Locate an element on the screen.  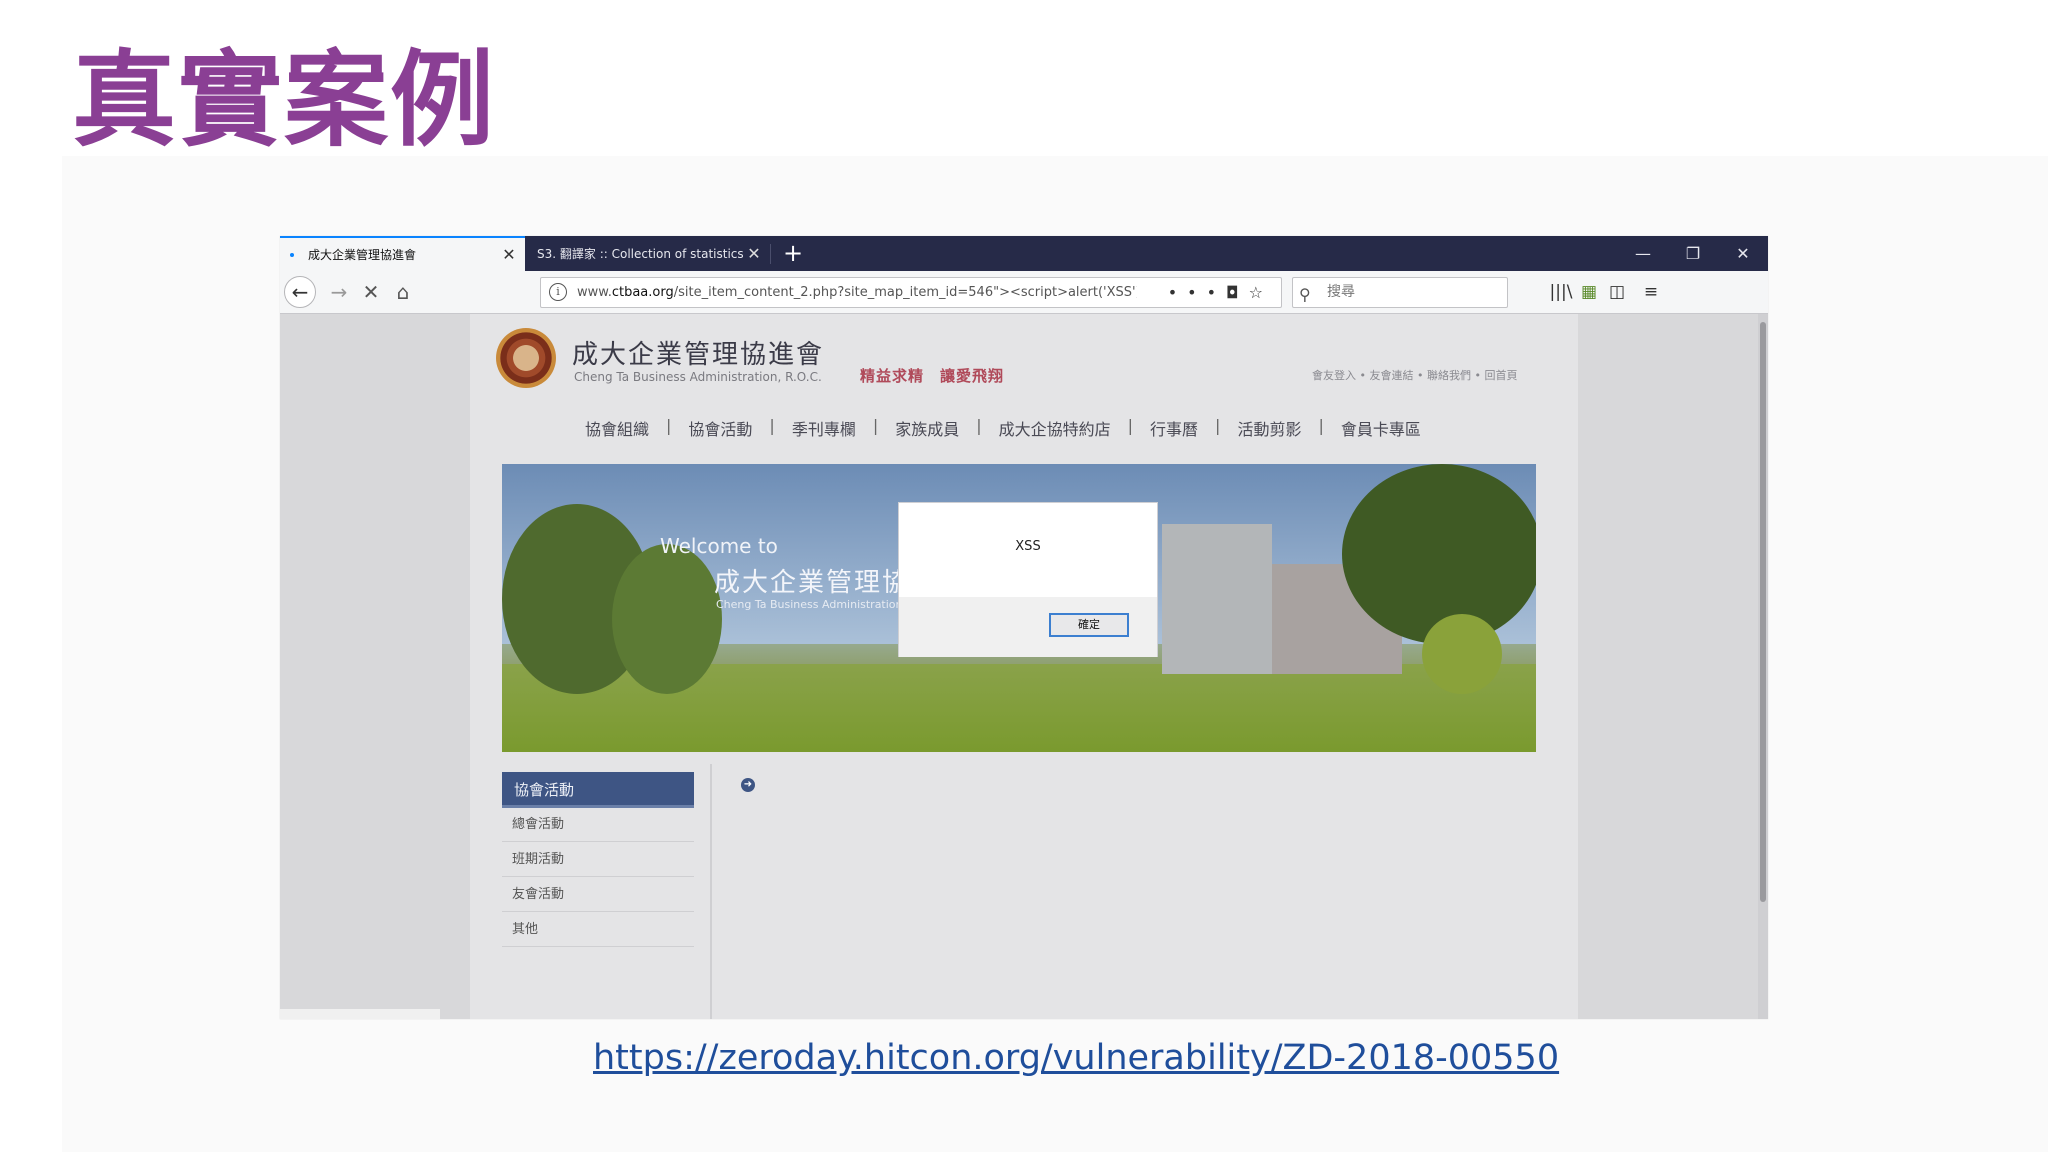
status-bar is located at coordinates (360, 1014).